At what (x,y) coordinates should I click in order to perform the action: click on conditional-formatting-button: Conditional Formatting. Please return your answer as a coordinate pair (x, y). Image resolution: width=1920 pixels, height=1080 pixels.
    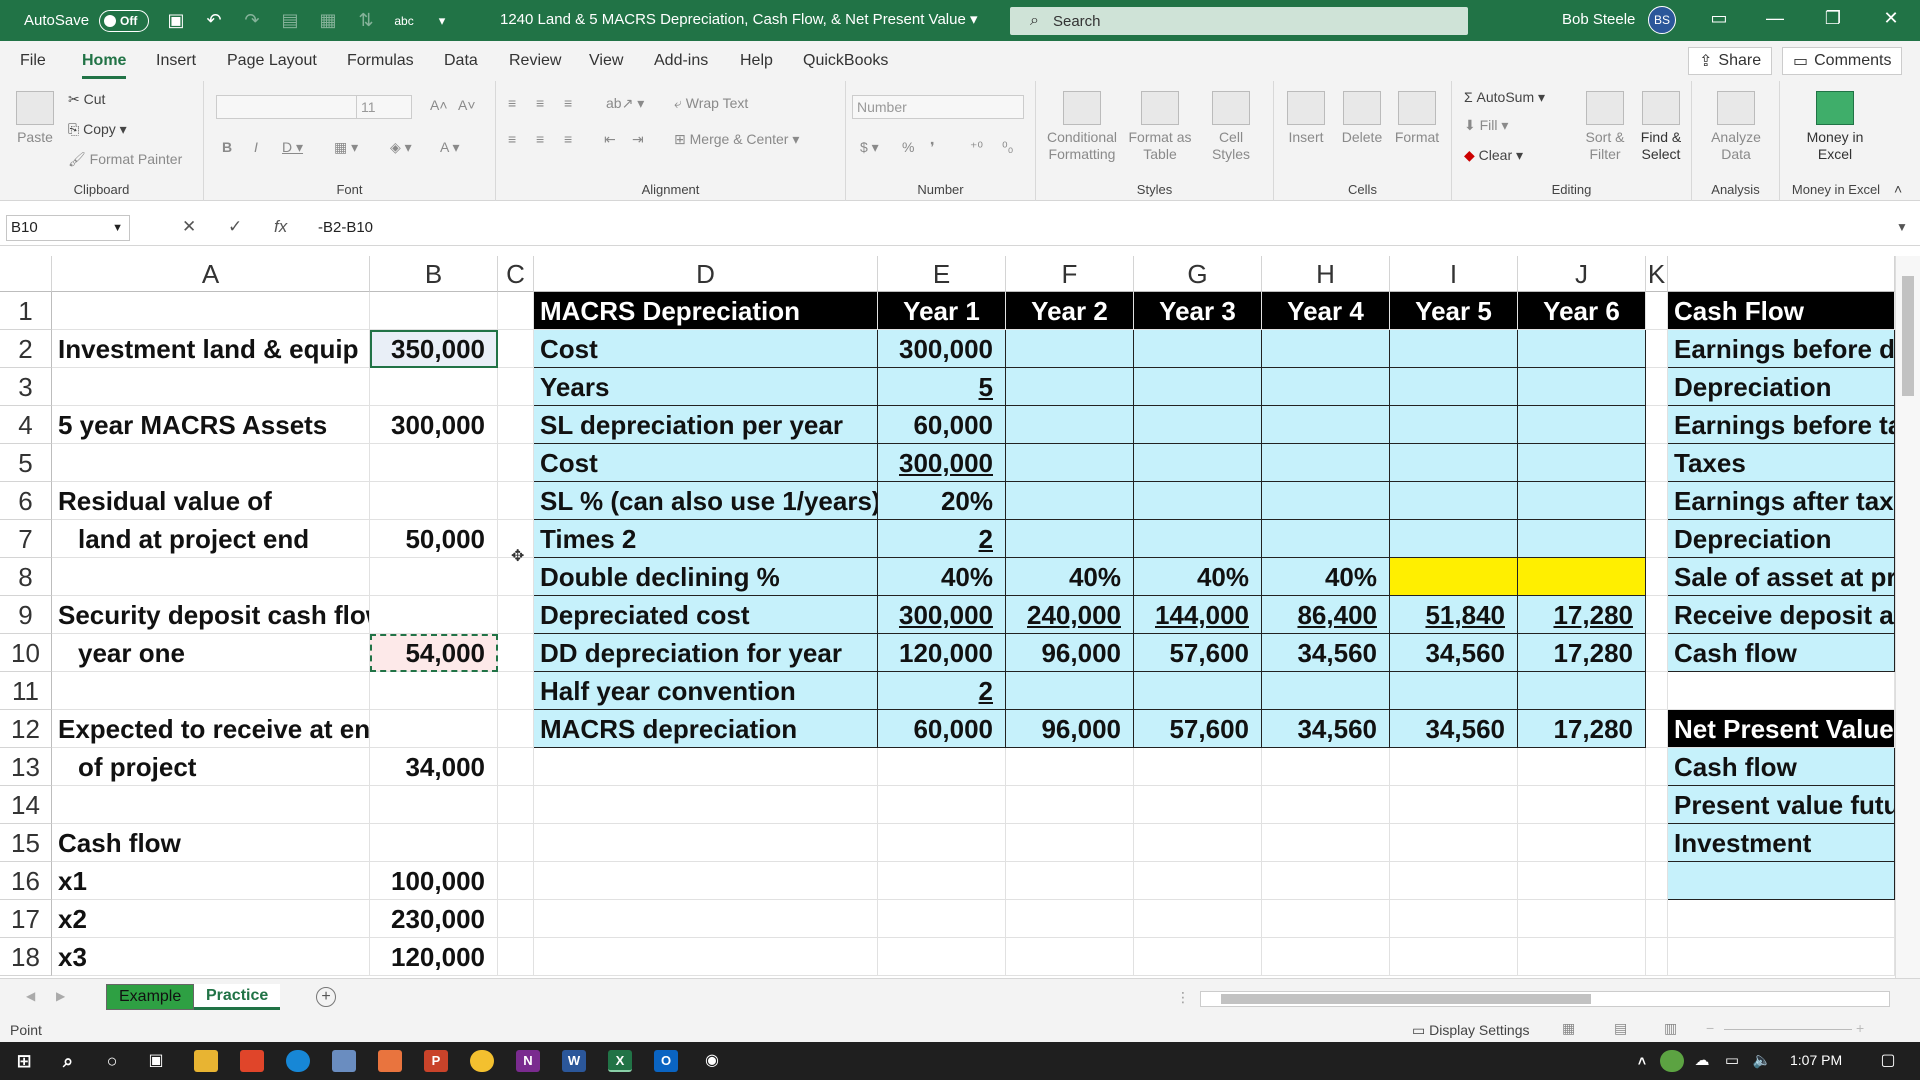
    Looking at the image, I should click on (1082, 127).